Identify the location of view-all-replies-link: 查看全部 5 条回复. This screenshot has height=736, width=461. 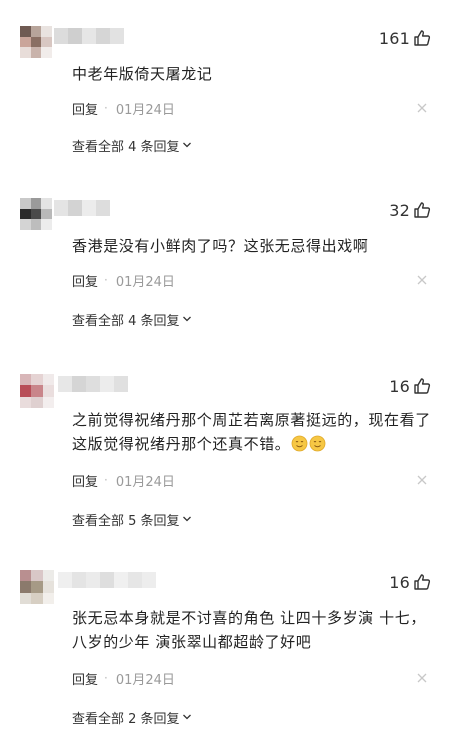
(132, 519).